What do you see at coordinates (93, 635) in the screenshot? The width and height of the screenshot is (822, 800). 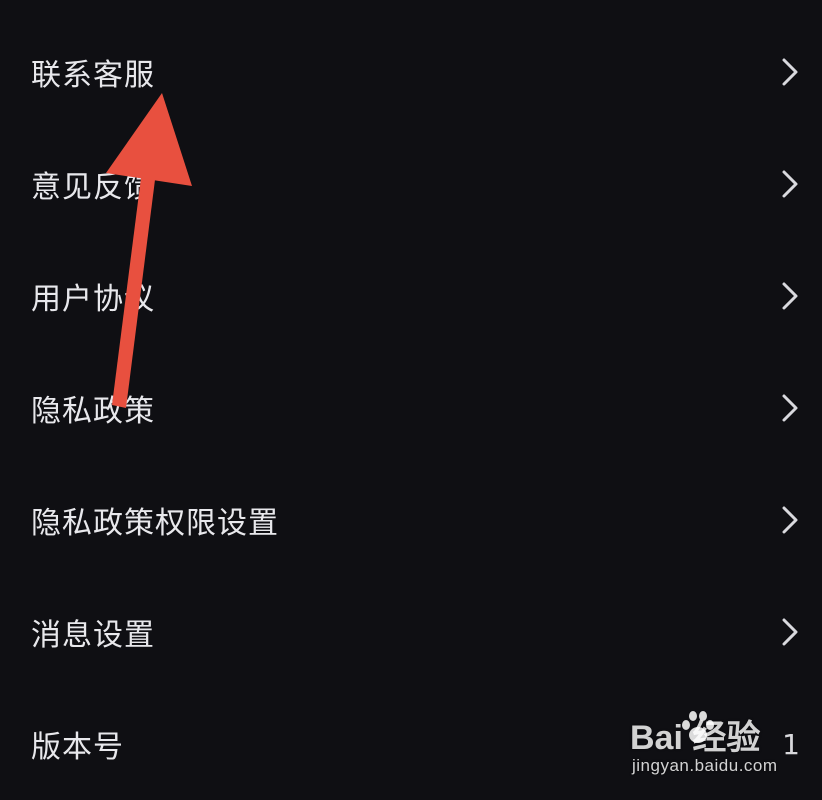 I see `menu-item-label: 消息设置` at bounding box center [93, 635].